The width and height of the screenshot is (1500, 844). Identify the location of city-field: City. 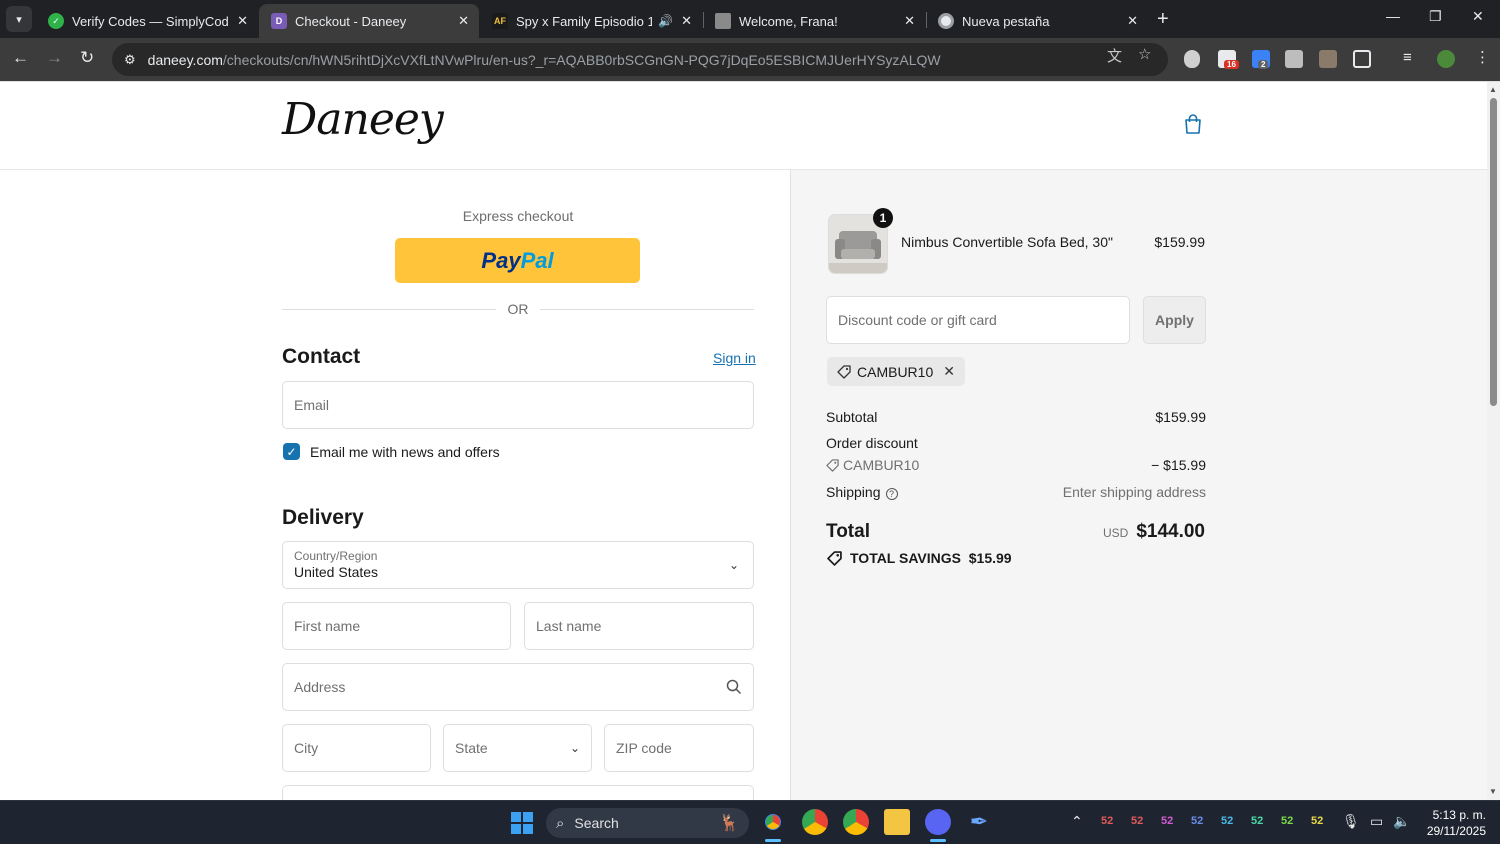
(356, 748).